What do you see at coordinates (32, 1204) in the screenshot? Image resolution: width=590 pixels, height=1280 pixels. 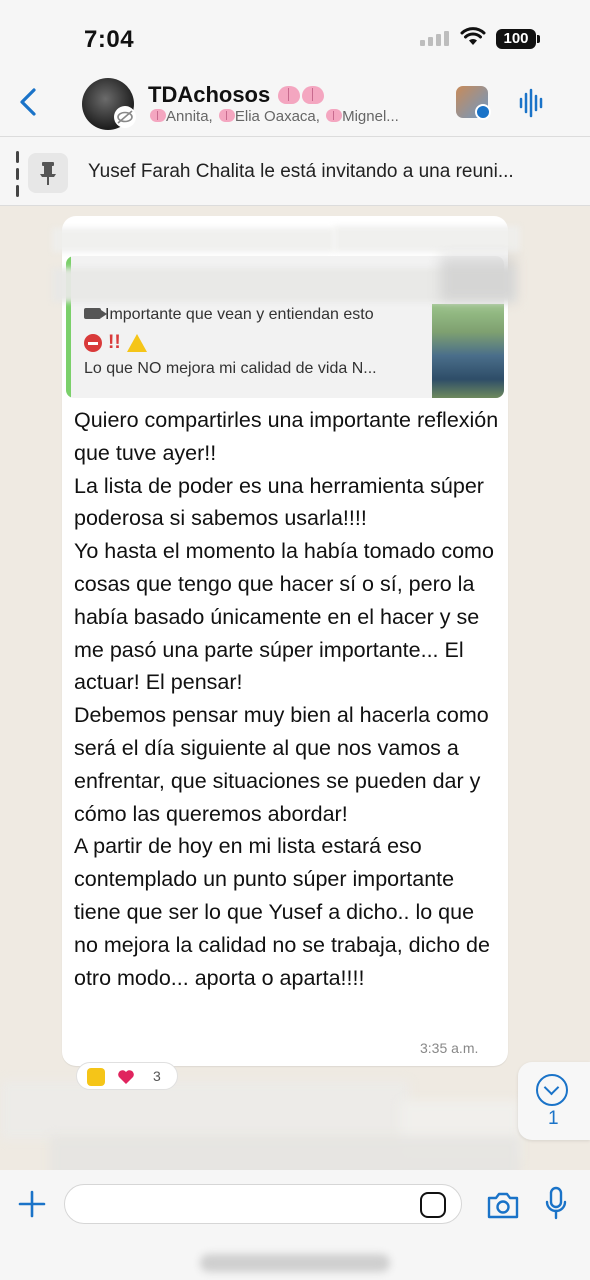 I see `plus-icon` at bounding box center [32, 1204].